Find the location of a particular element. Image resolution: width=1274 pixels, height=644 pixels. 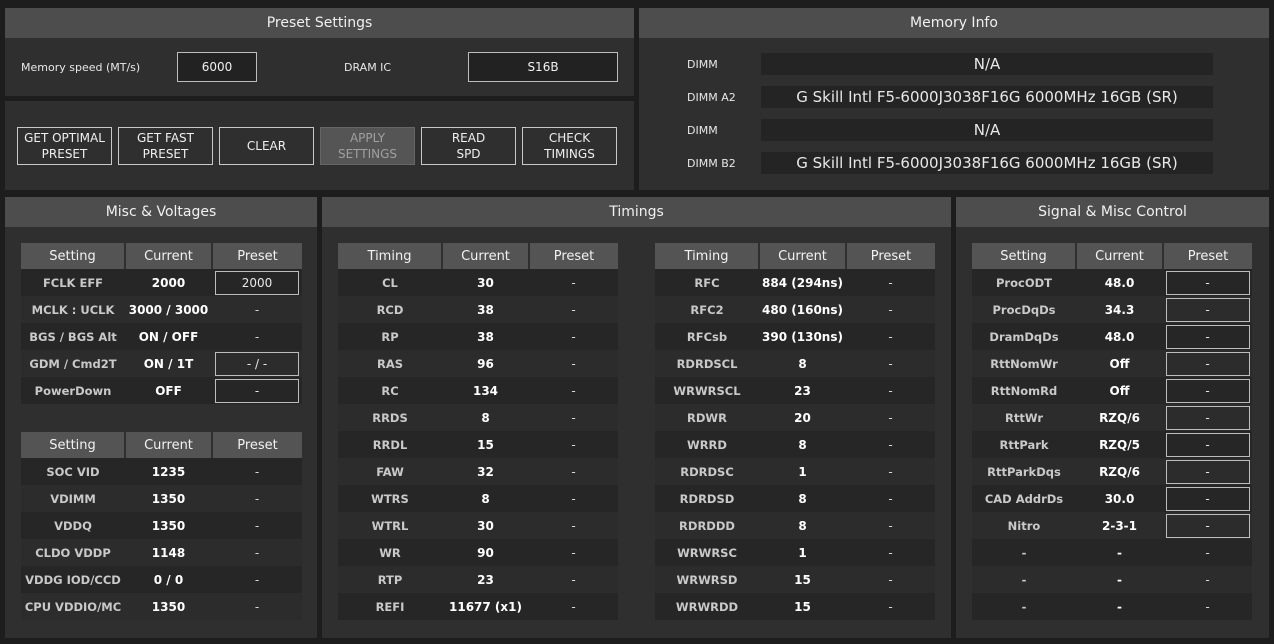

current-value: 30 is located at coordinates (485, 525).